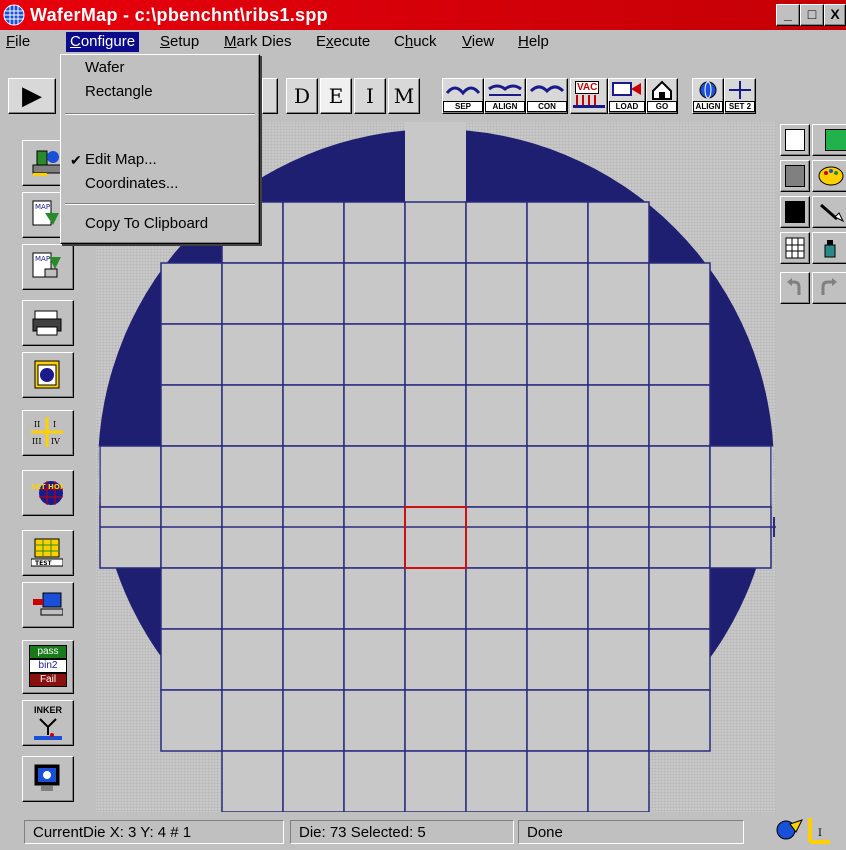  I want to click on brush-button, so click(829, 212).